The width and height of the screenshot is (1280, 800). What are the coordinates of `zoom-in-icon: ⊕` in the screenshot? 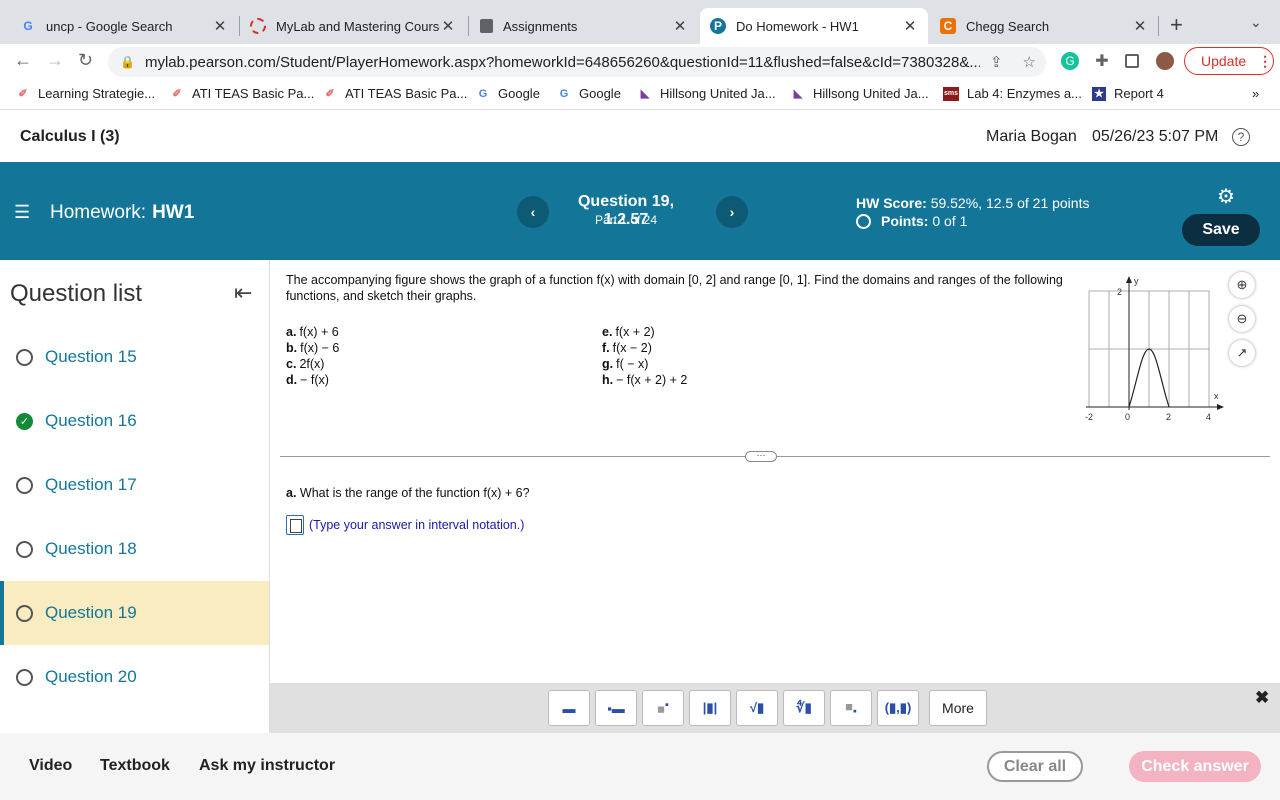 It's located at (1242, 285).